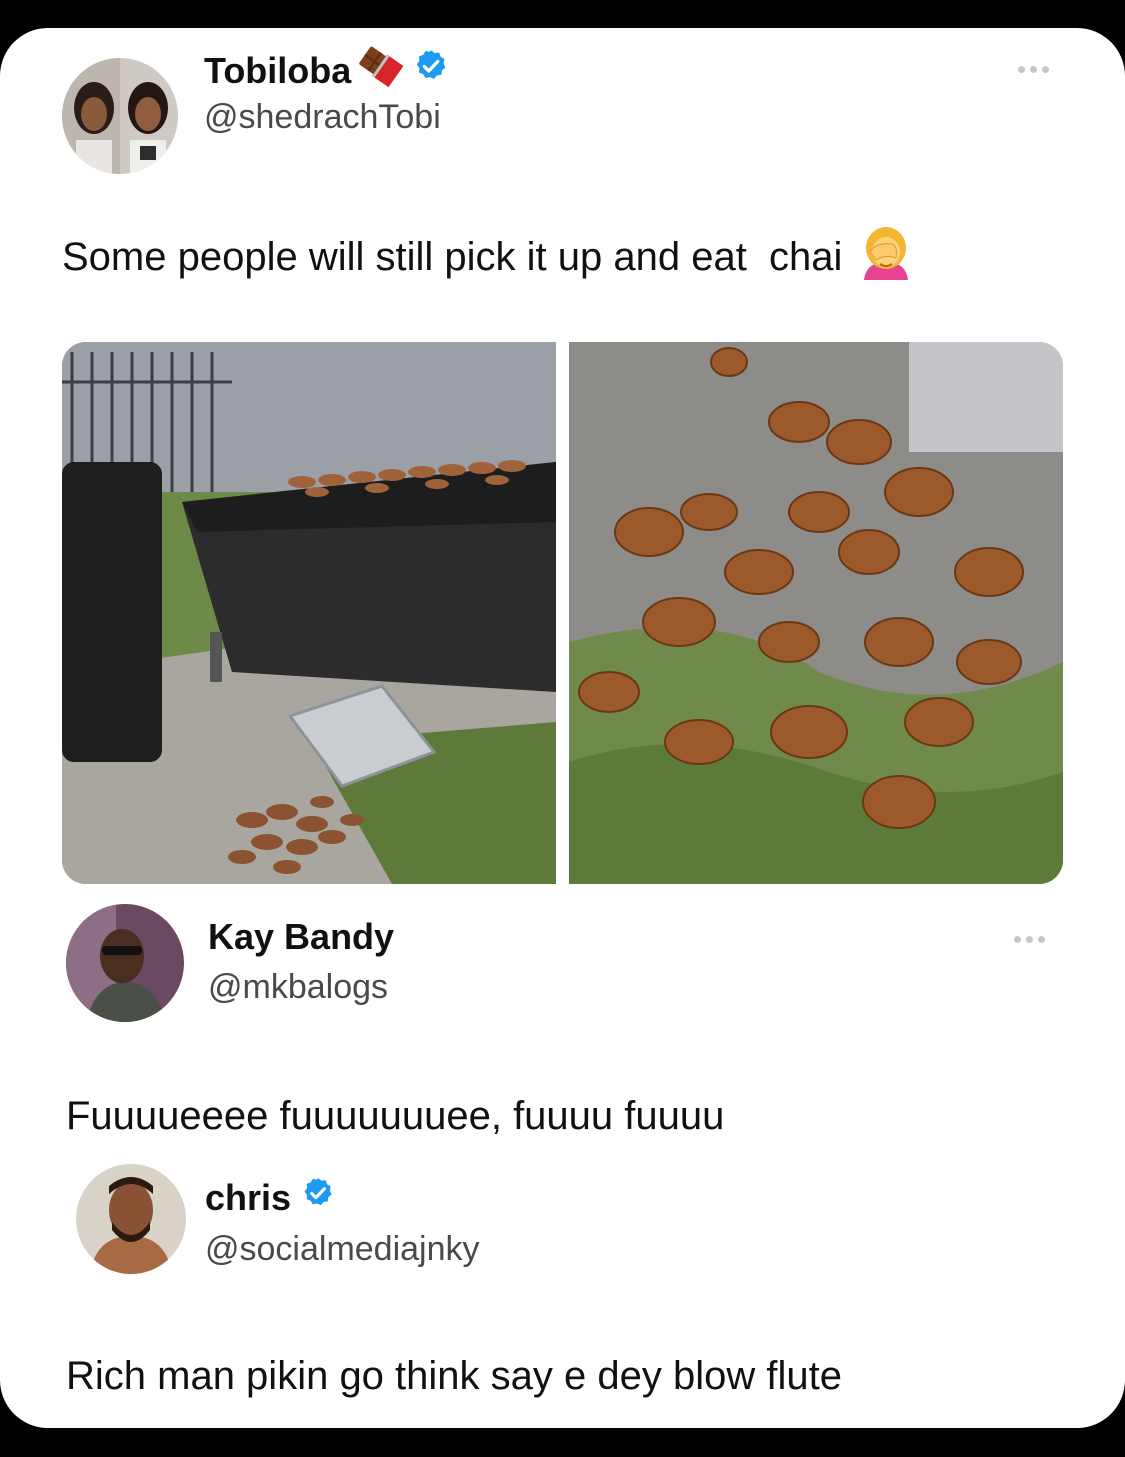  What do you see at coordinates (342, 1249) in the screenshot?
I see `reply-author-handle: @socialmediajnky` at bounding box center [342, 1249].